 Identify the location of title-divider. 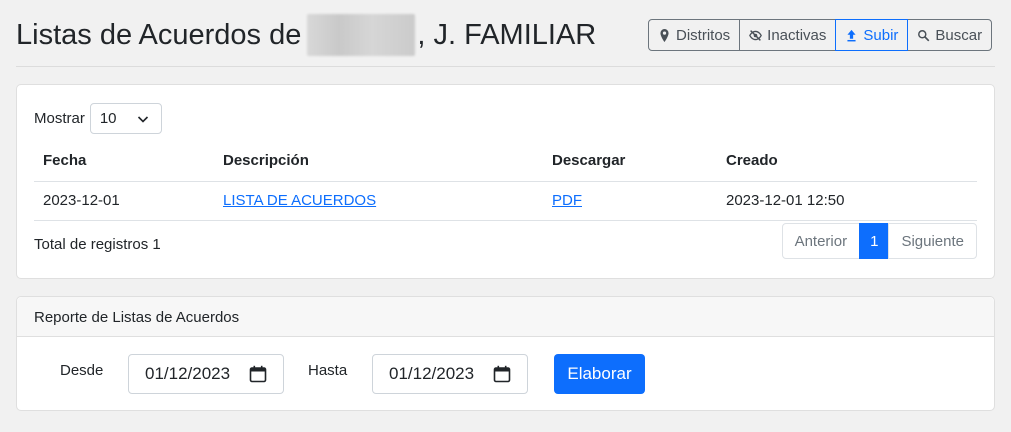
(505, 66).